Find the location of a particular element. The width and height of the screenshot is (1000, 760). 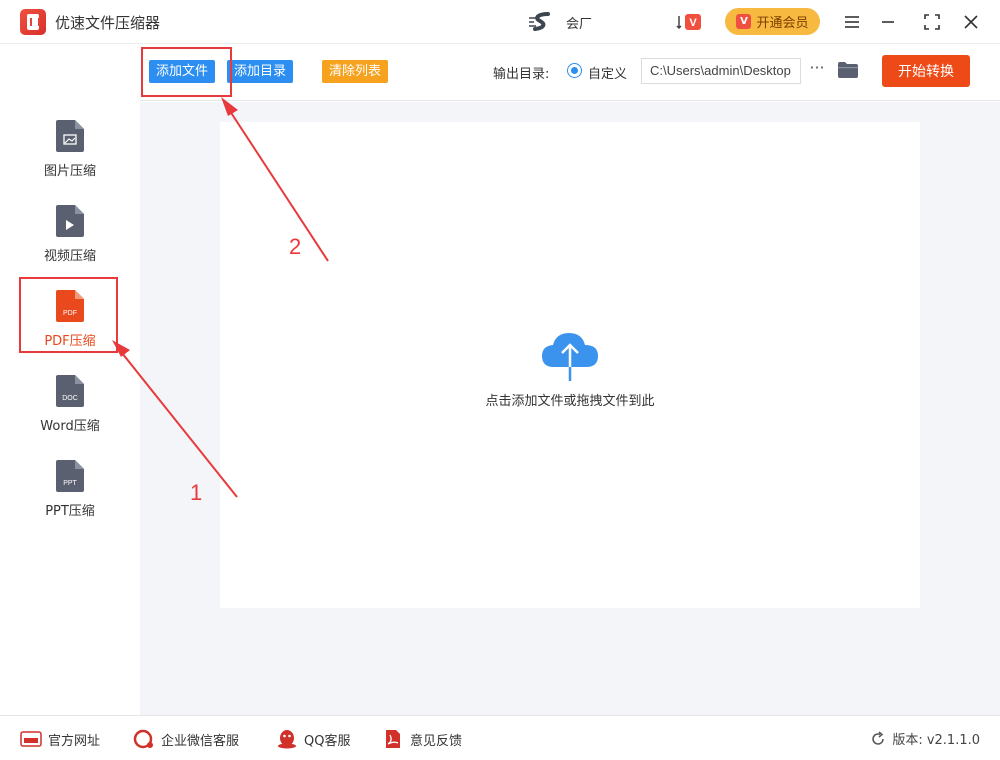

sidebar-item-label: Word压缩 is located at coordinates (70, 426).